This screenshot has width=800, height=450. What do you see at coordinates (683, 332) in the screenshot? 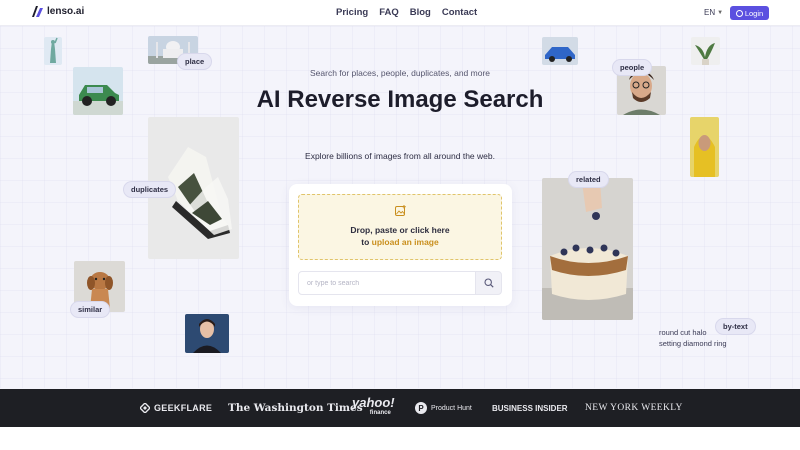
I see `by-text-line-1: round cut halo` at bounding box center [683, 332].